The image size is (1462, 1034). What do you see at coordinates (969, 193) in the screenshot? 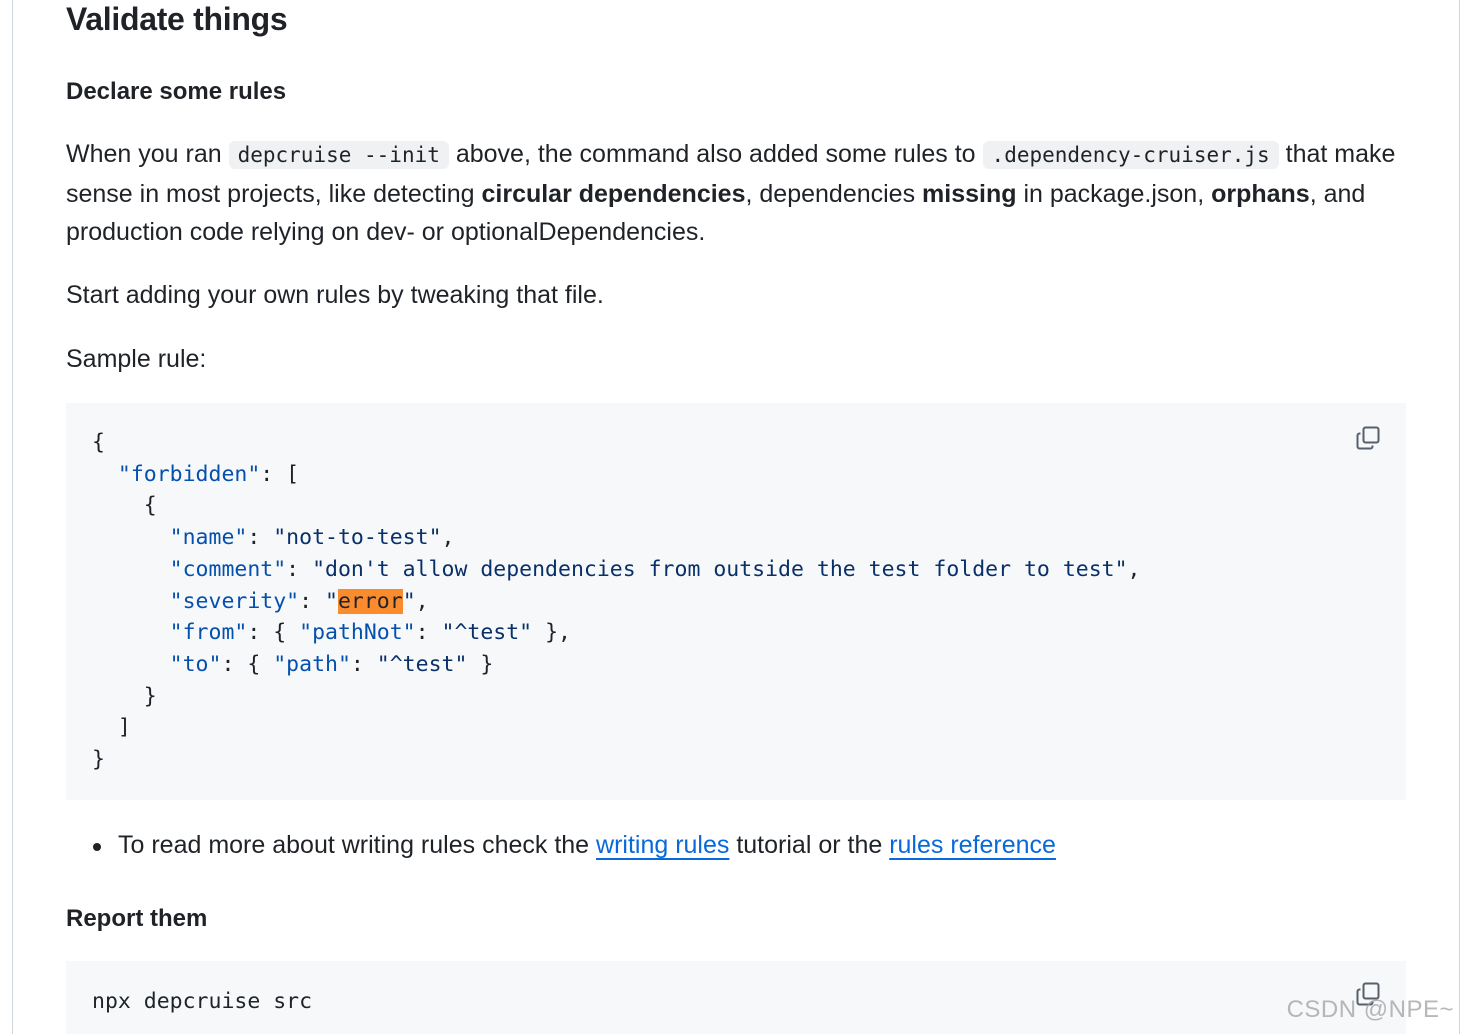
I see `bold-text: missing` at bounding box center [969, 193].